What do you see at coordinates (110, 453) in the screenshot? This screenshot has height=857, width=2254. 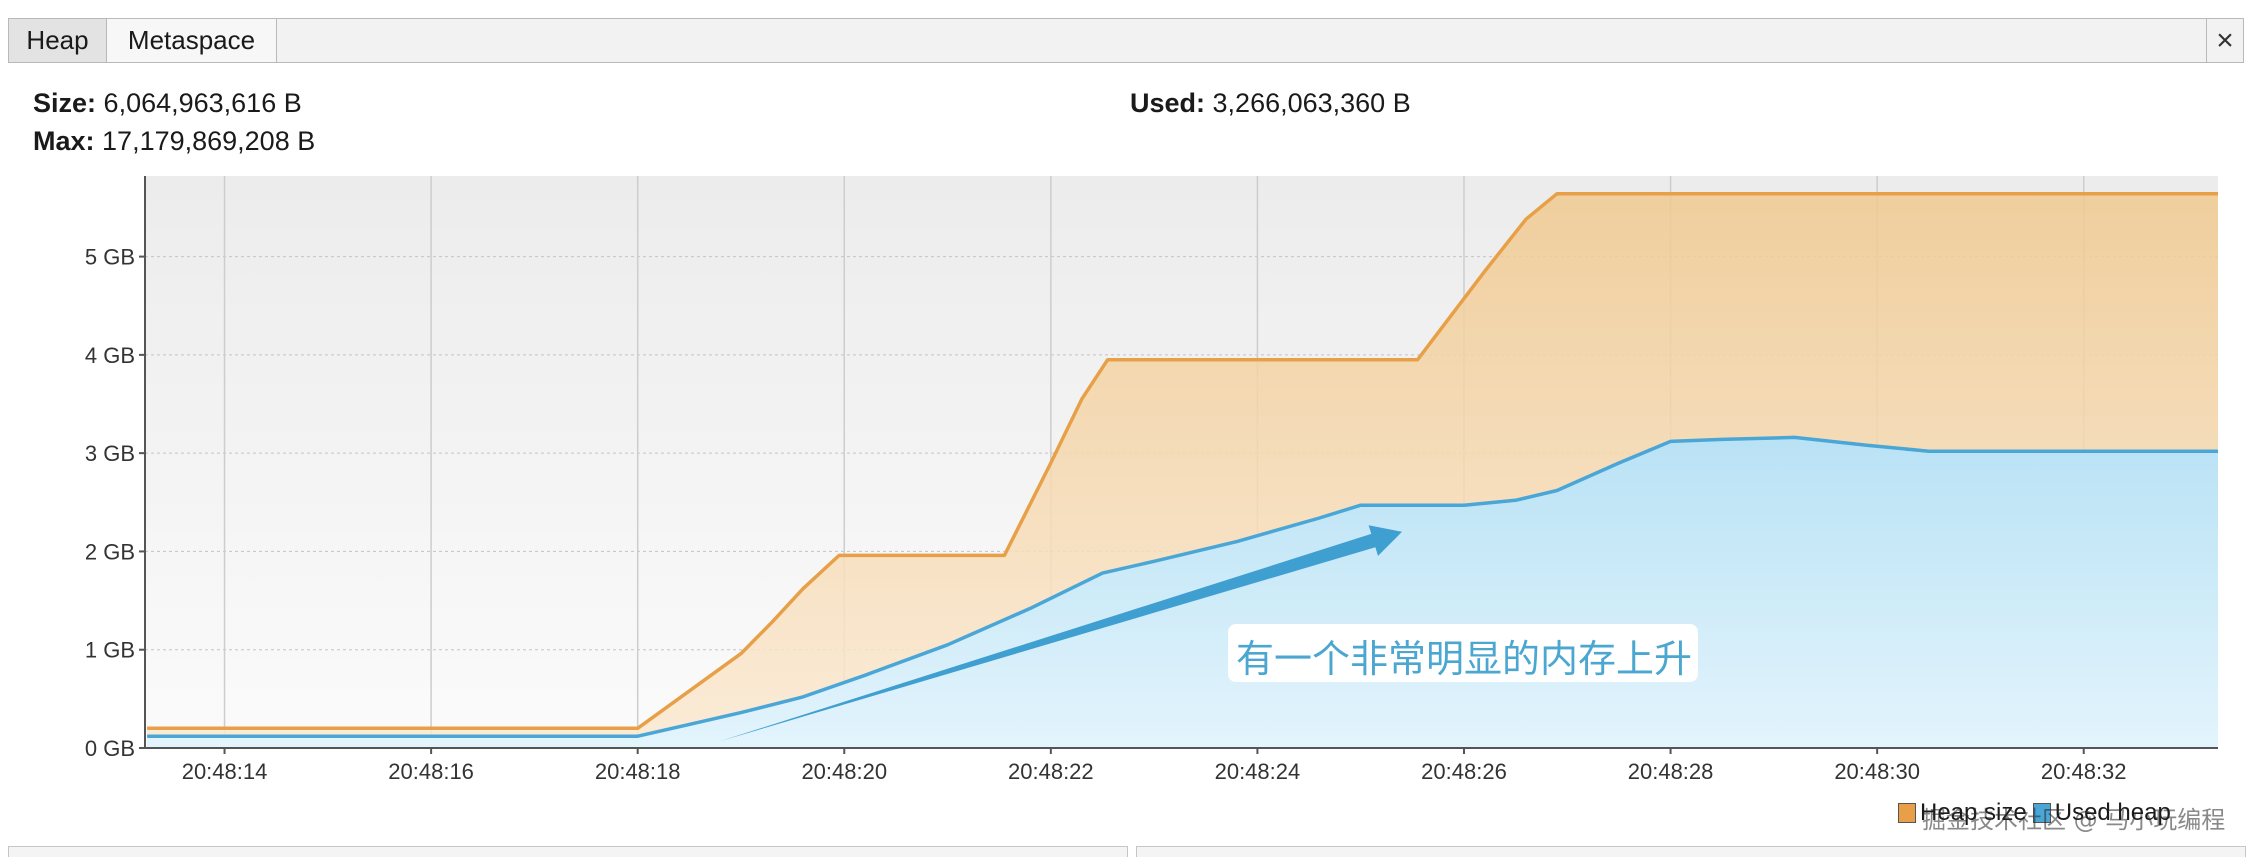 I see `y-tick-label: 3 GB` at bounding box center [110, 453].